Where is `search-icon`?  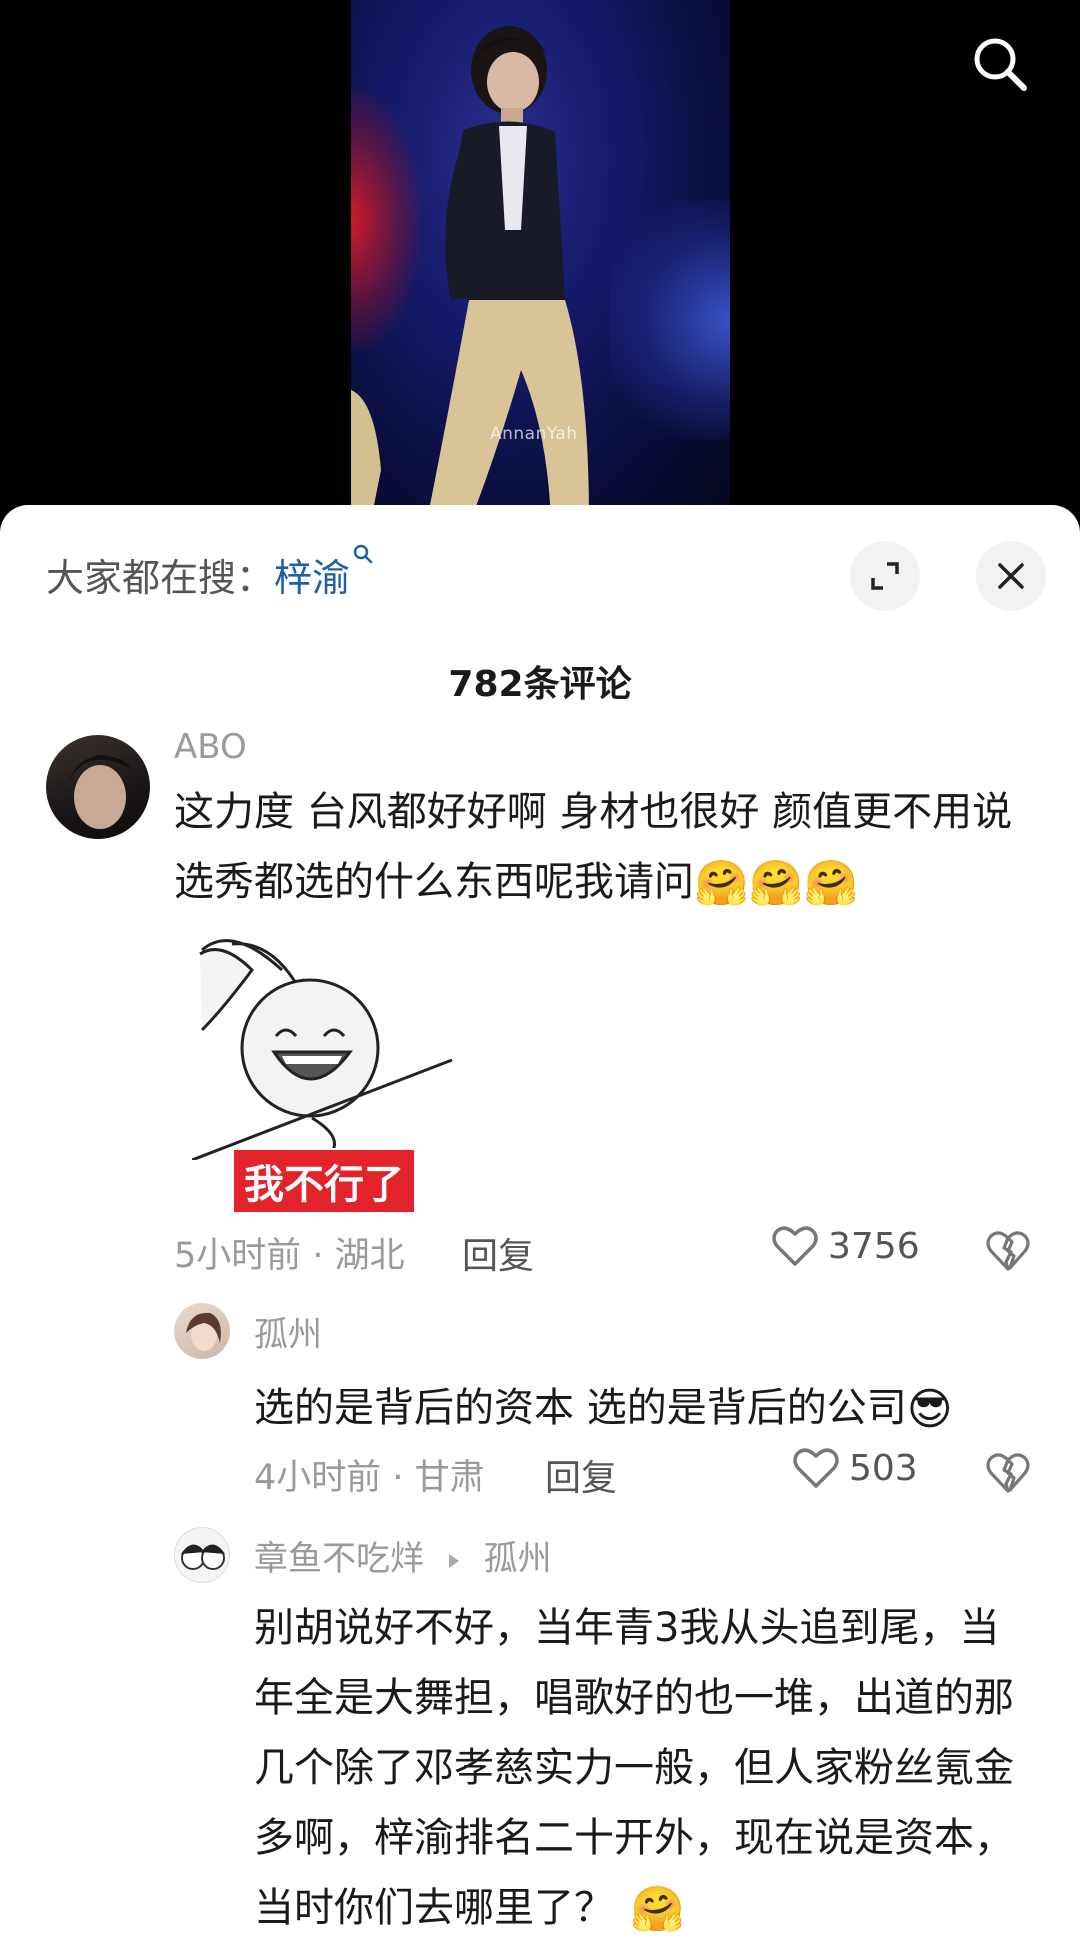 search-icon is located at coordinates (1000, 64).